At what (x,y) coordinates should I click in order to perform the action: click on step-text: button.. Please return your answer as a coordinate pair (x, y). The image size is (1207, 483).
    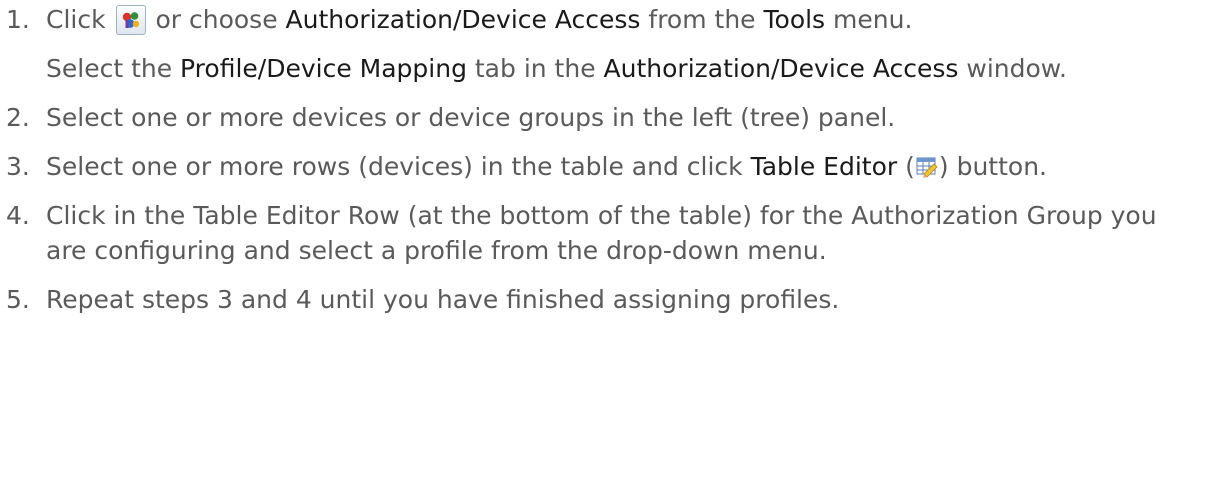
    Looking at the image, I should click on (997, 166).